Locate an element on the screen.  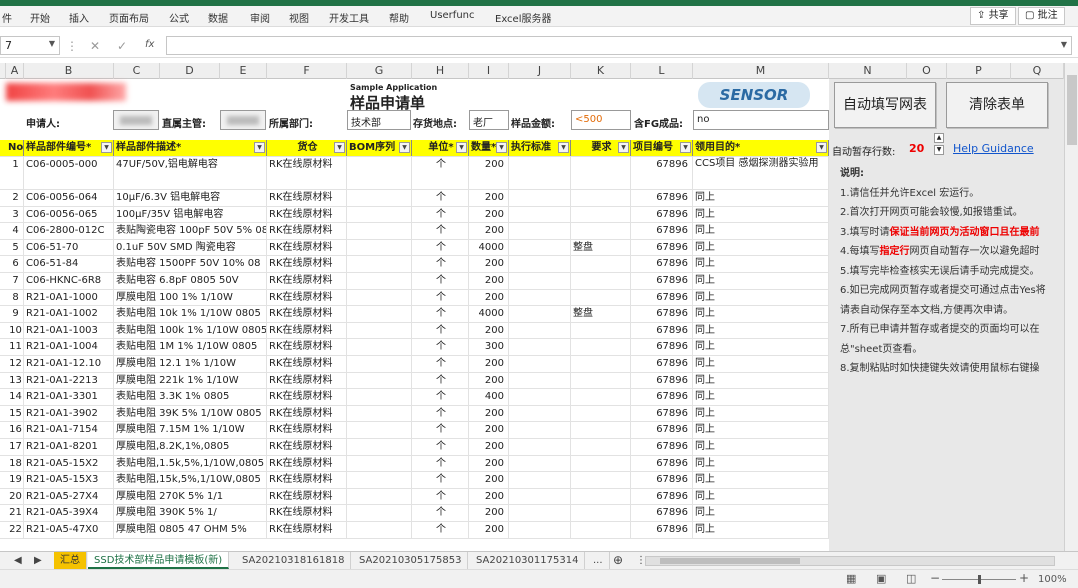
menu-developer: 开发工具 is located at coordinates (349, 17).